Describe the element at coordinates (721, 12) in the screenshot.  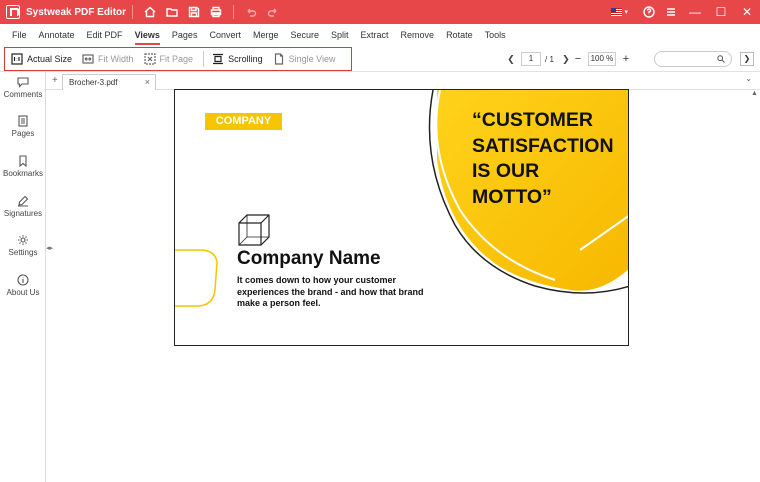
I see `maximize-button: ☐` at that location.